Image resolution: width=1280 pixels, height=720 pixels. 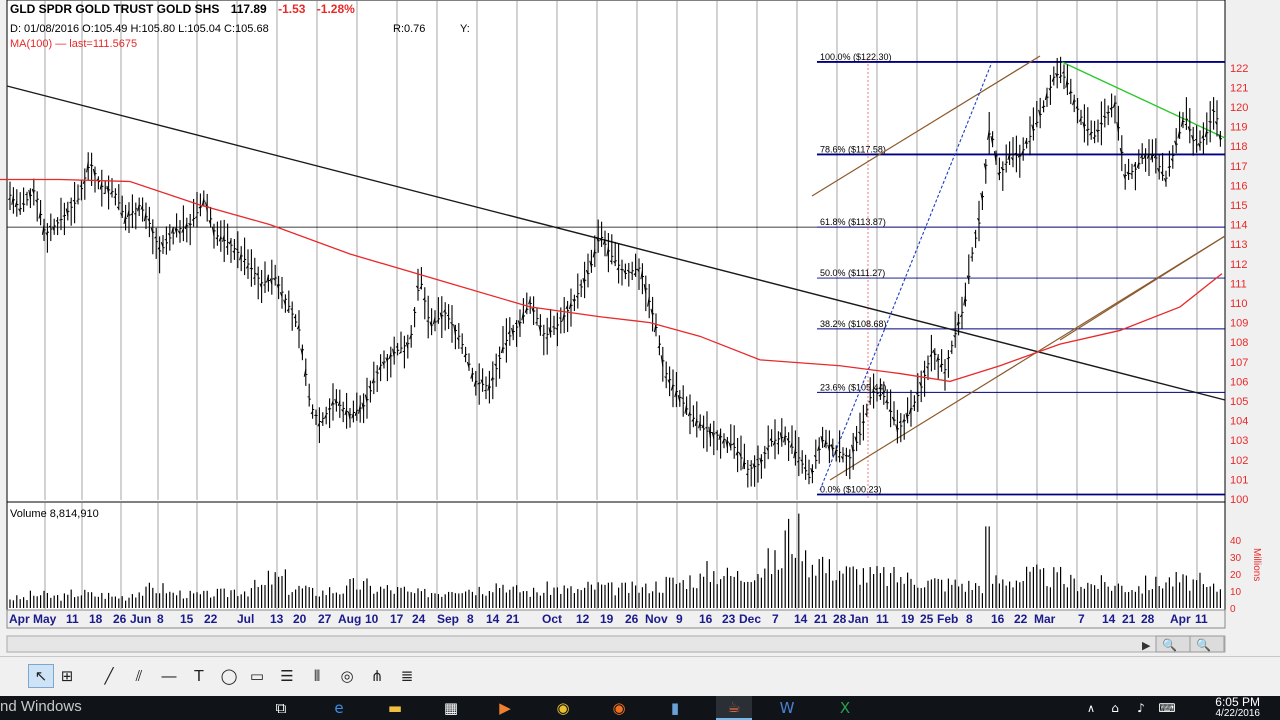 I want to click on edge-icon: e, so click(x=339, y=708).